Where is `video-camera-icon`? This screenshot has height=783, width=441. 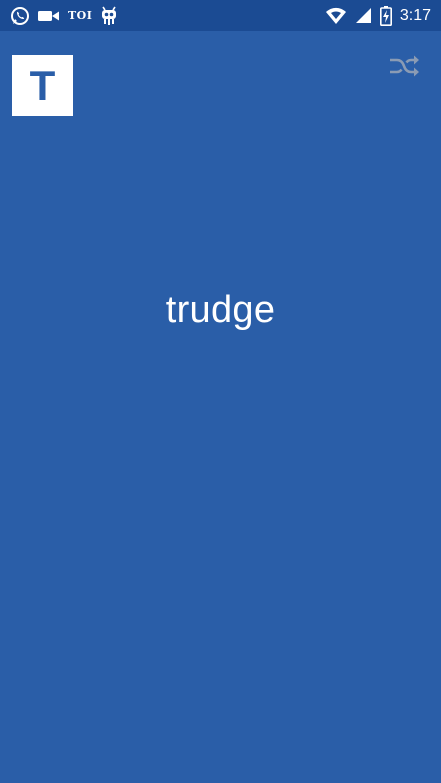 video-camera-icon is located at coordinates (49, 16).